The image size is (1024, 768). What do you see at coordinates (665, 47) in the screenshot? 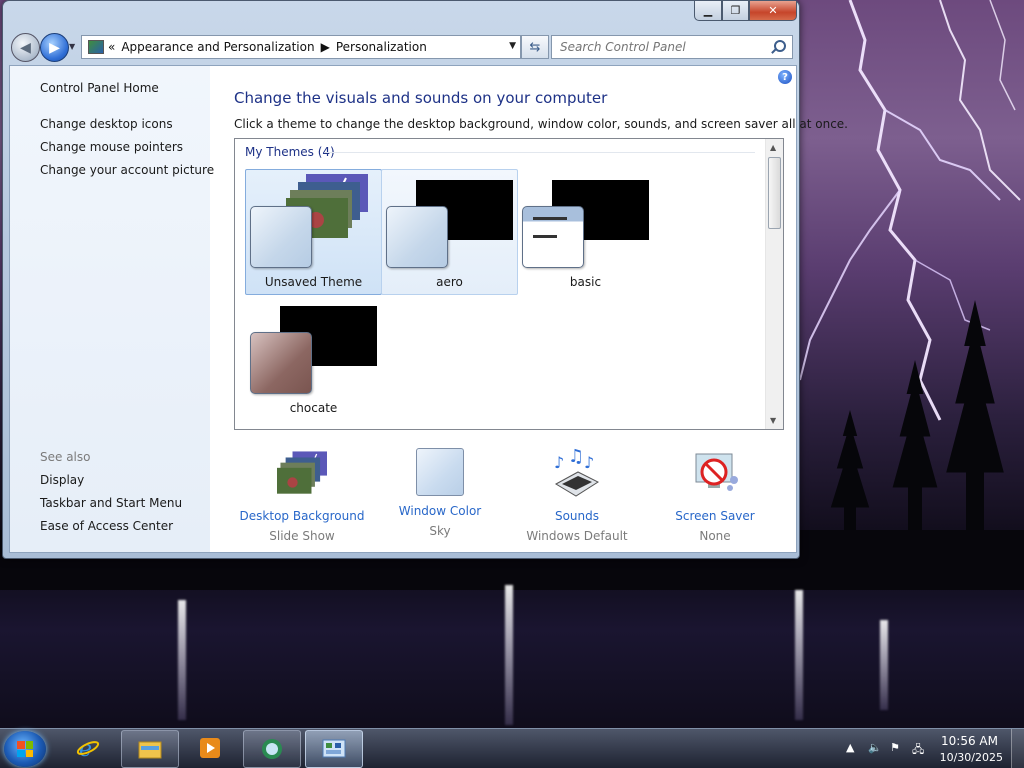
I see `search-input` at bounding box center [665, 47].